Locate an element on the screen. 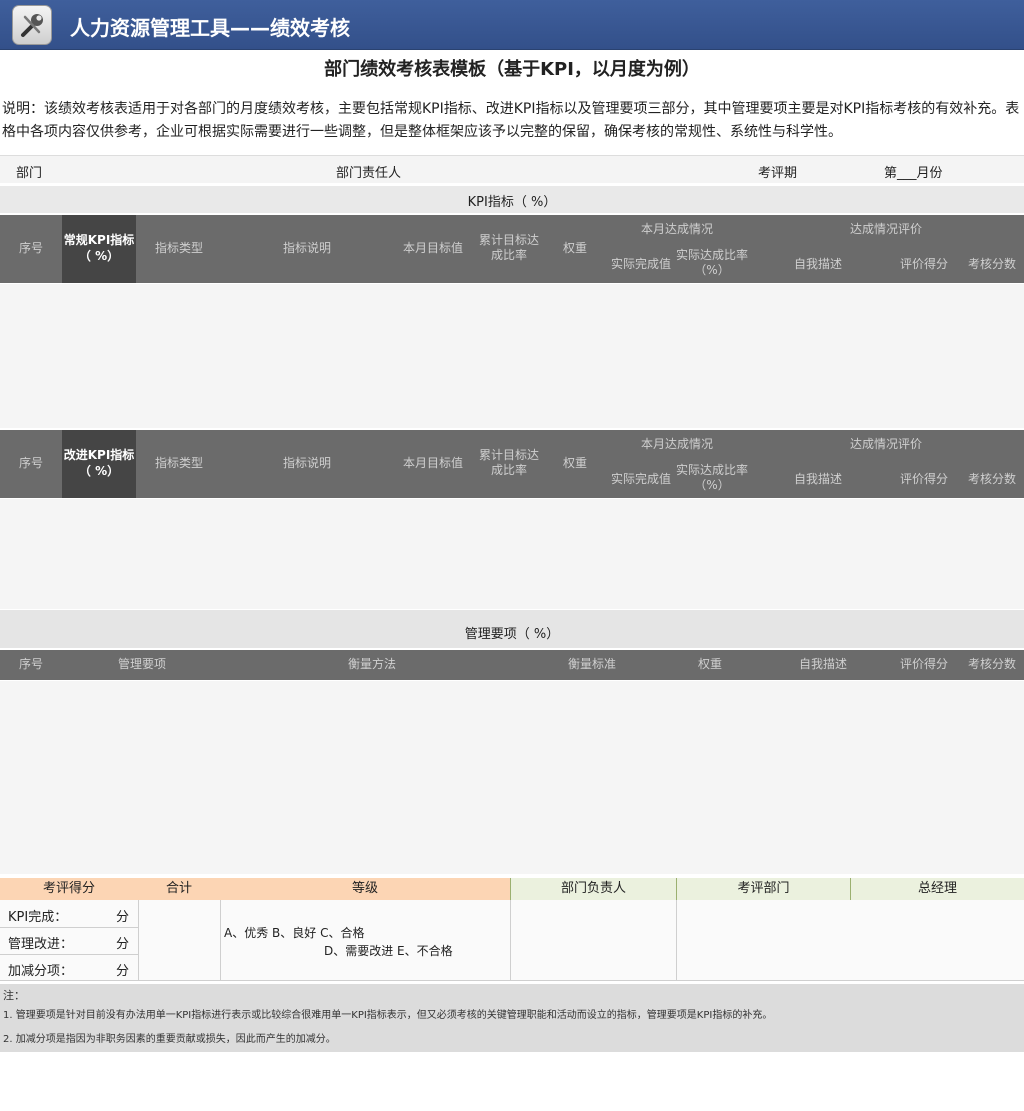  kpi-done-label: KPI完成： is located at coordinates (38, 917).